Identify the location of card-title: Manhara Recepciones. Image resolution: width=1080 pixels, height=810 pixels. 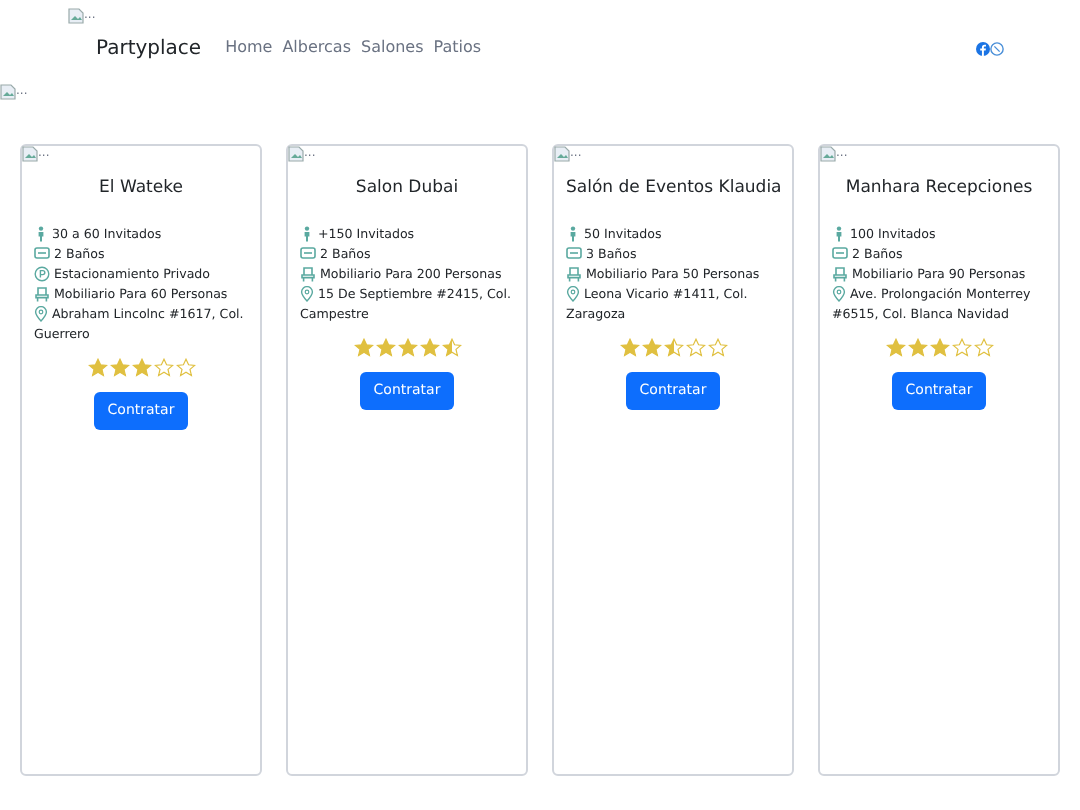
(939, 188).